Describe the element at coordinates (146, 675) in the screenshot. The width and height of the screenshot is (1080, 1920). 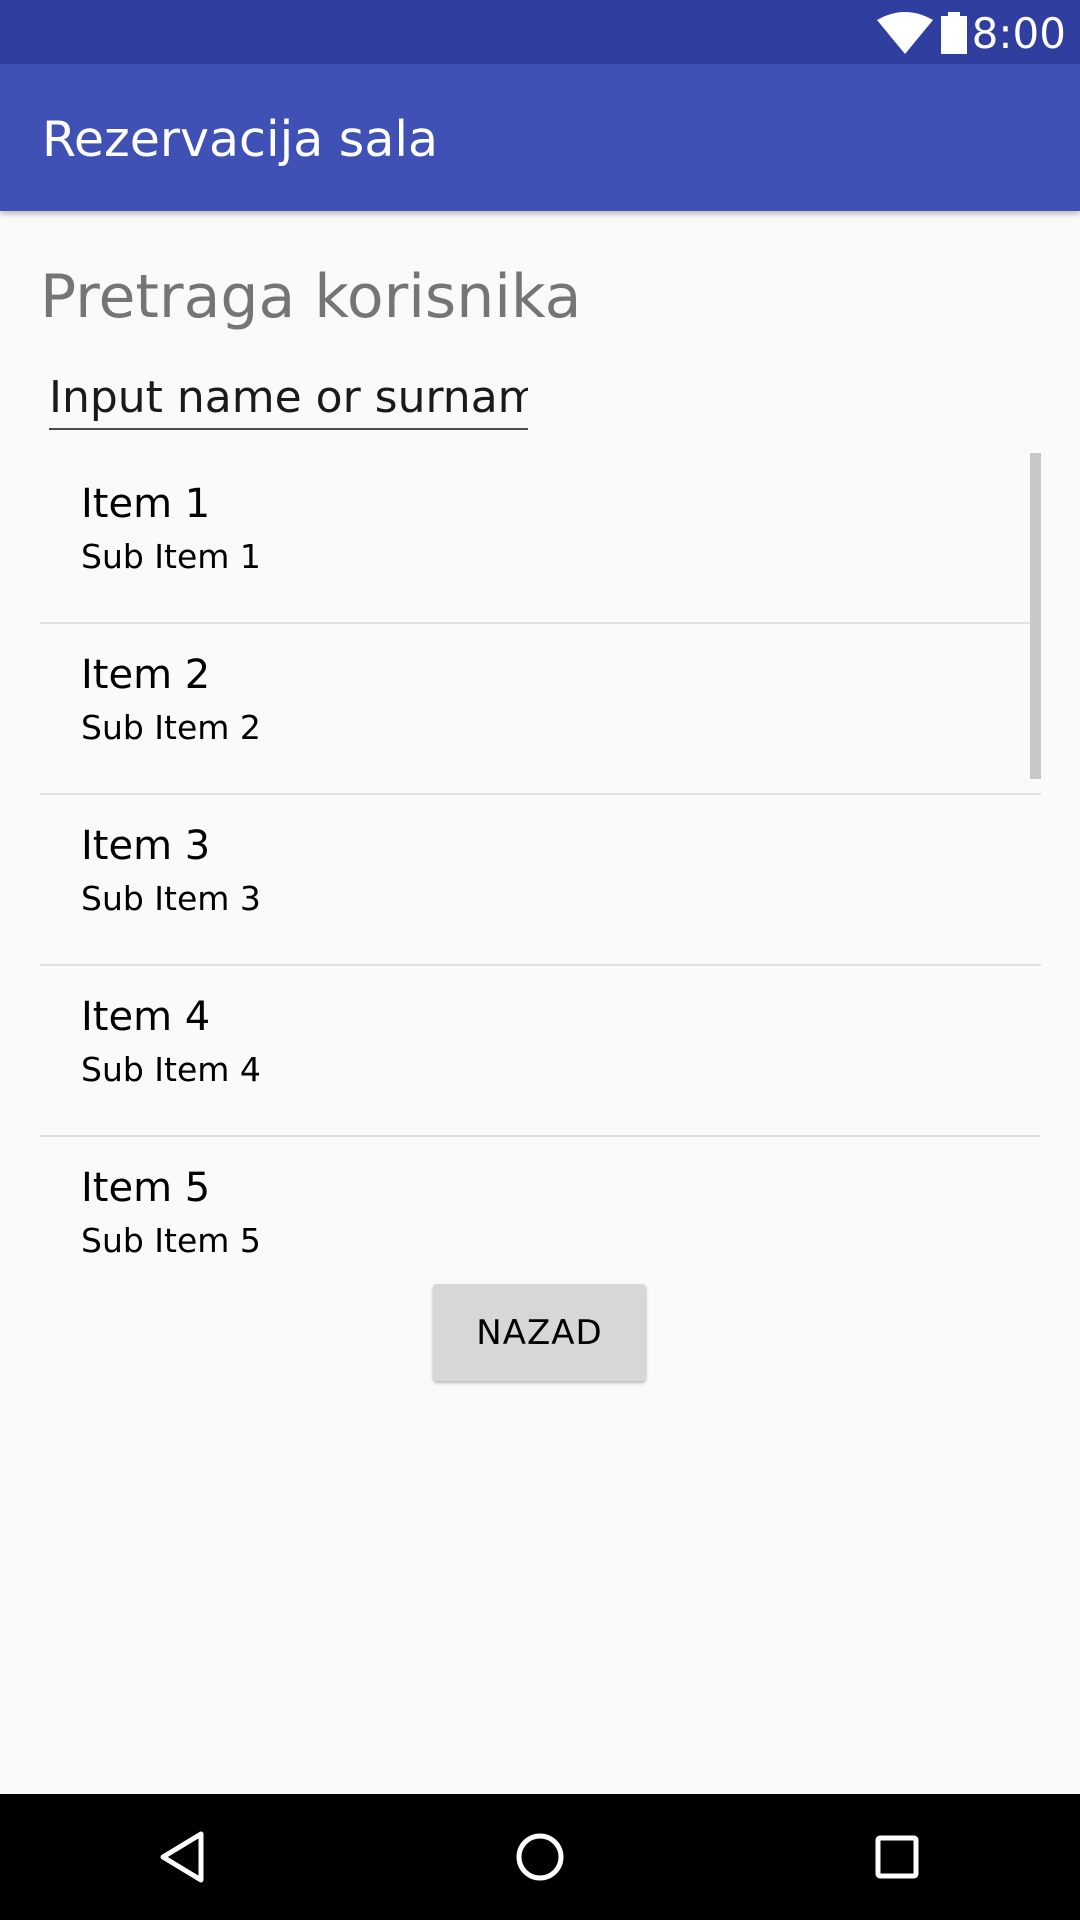
I see `list-item-title: Item 2` at that location.